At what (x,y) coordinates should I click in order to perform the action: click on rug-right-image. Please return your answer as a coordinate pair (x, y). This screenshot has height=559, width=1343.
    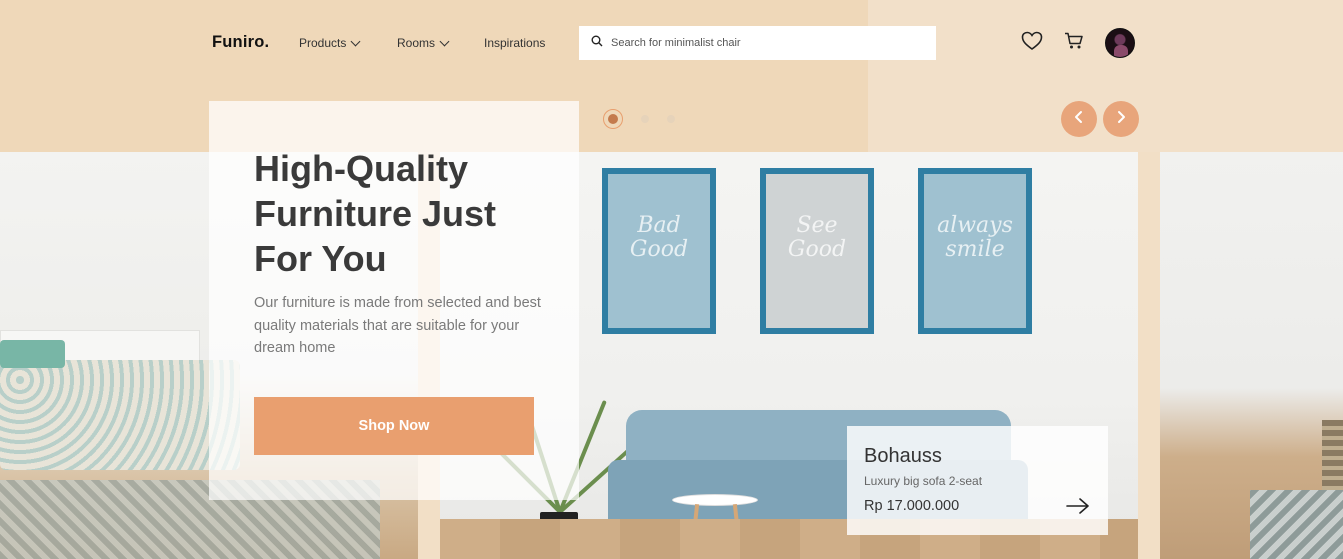
    Looking at the image, I should click on (1296, 524).